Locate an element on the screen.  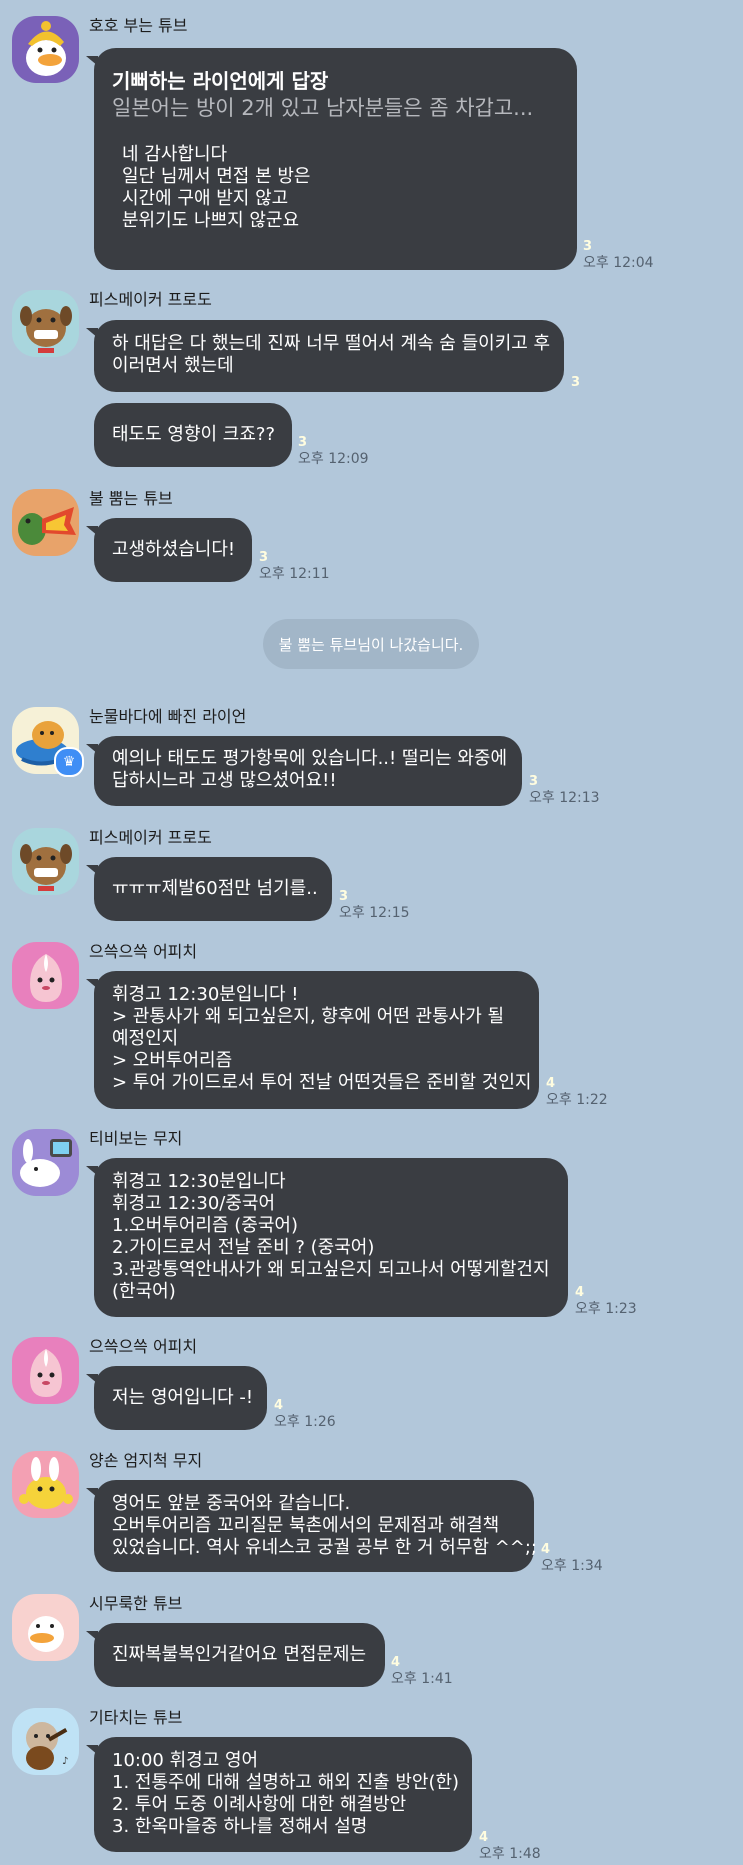
message-line: 고생하셨습니다! is located at coordinates (174, 549).